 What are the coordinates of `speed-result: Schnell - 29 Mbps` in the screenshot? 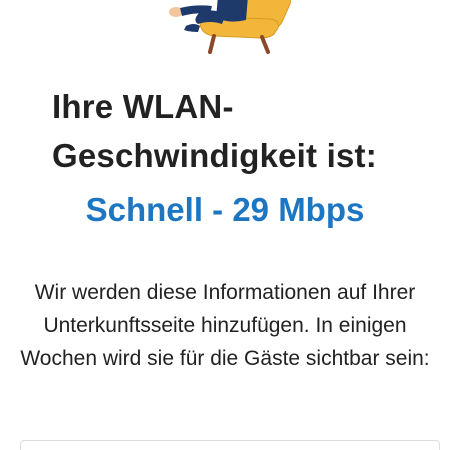 It's located at (225, 209).